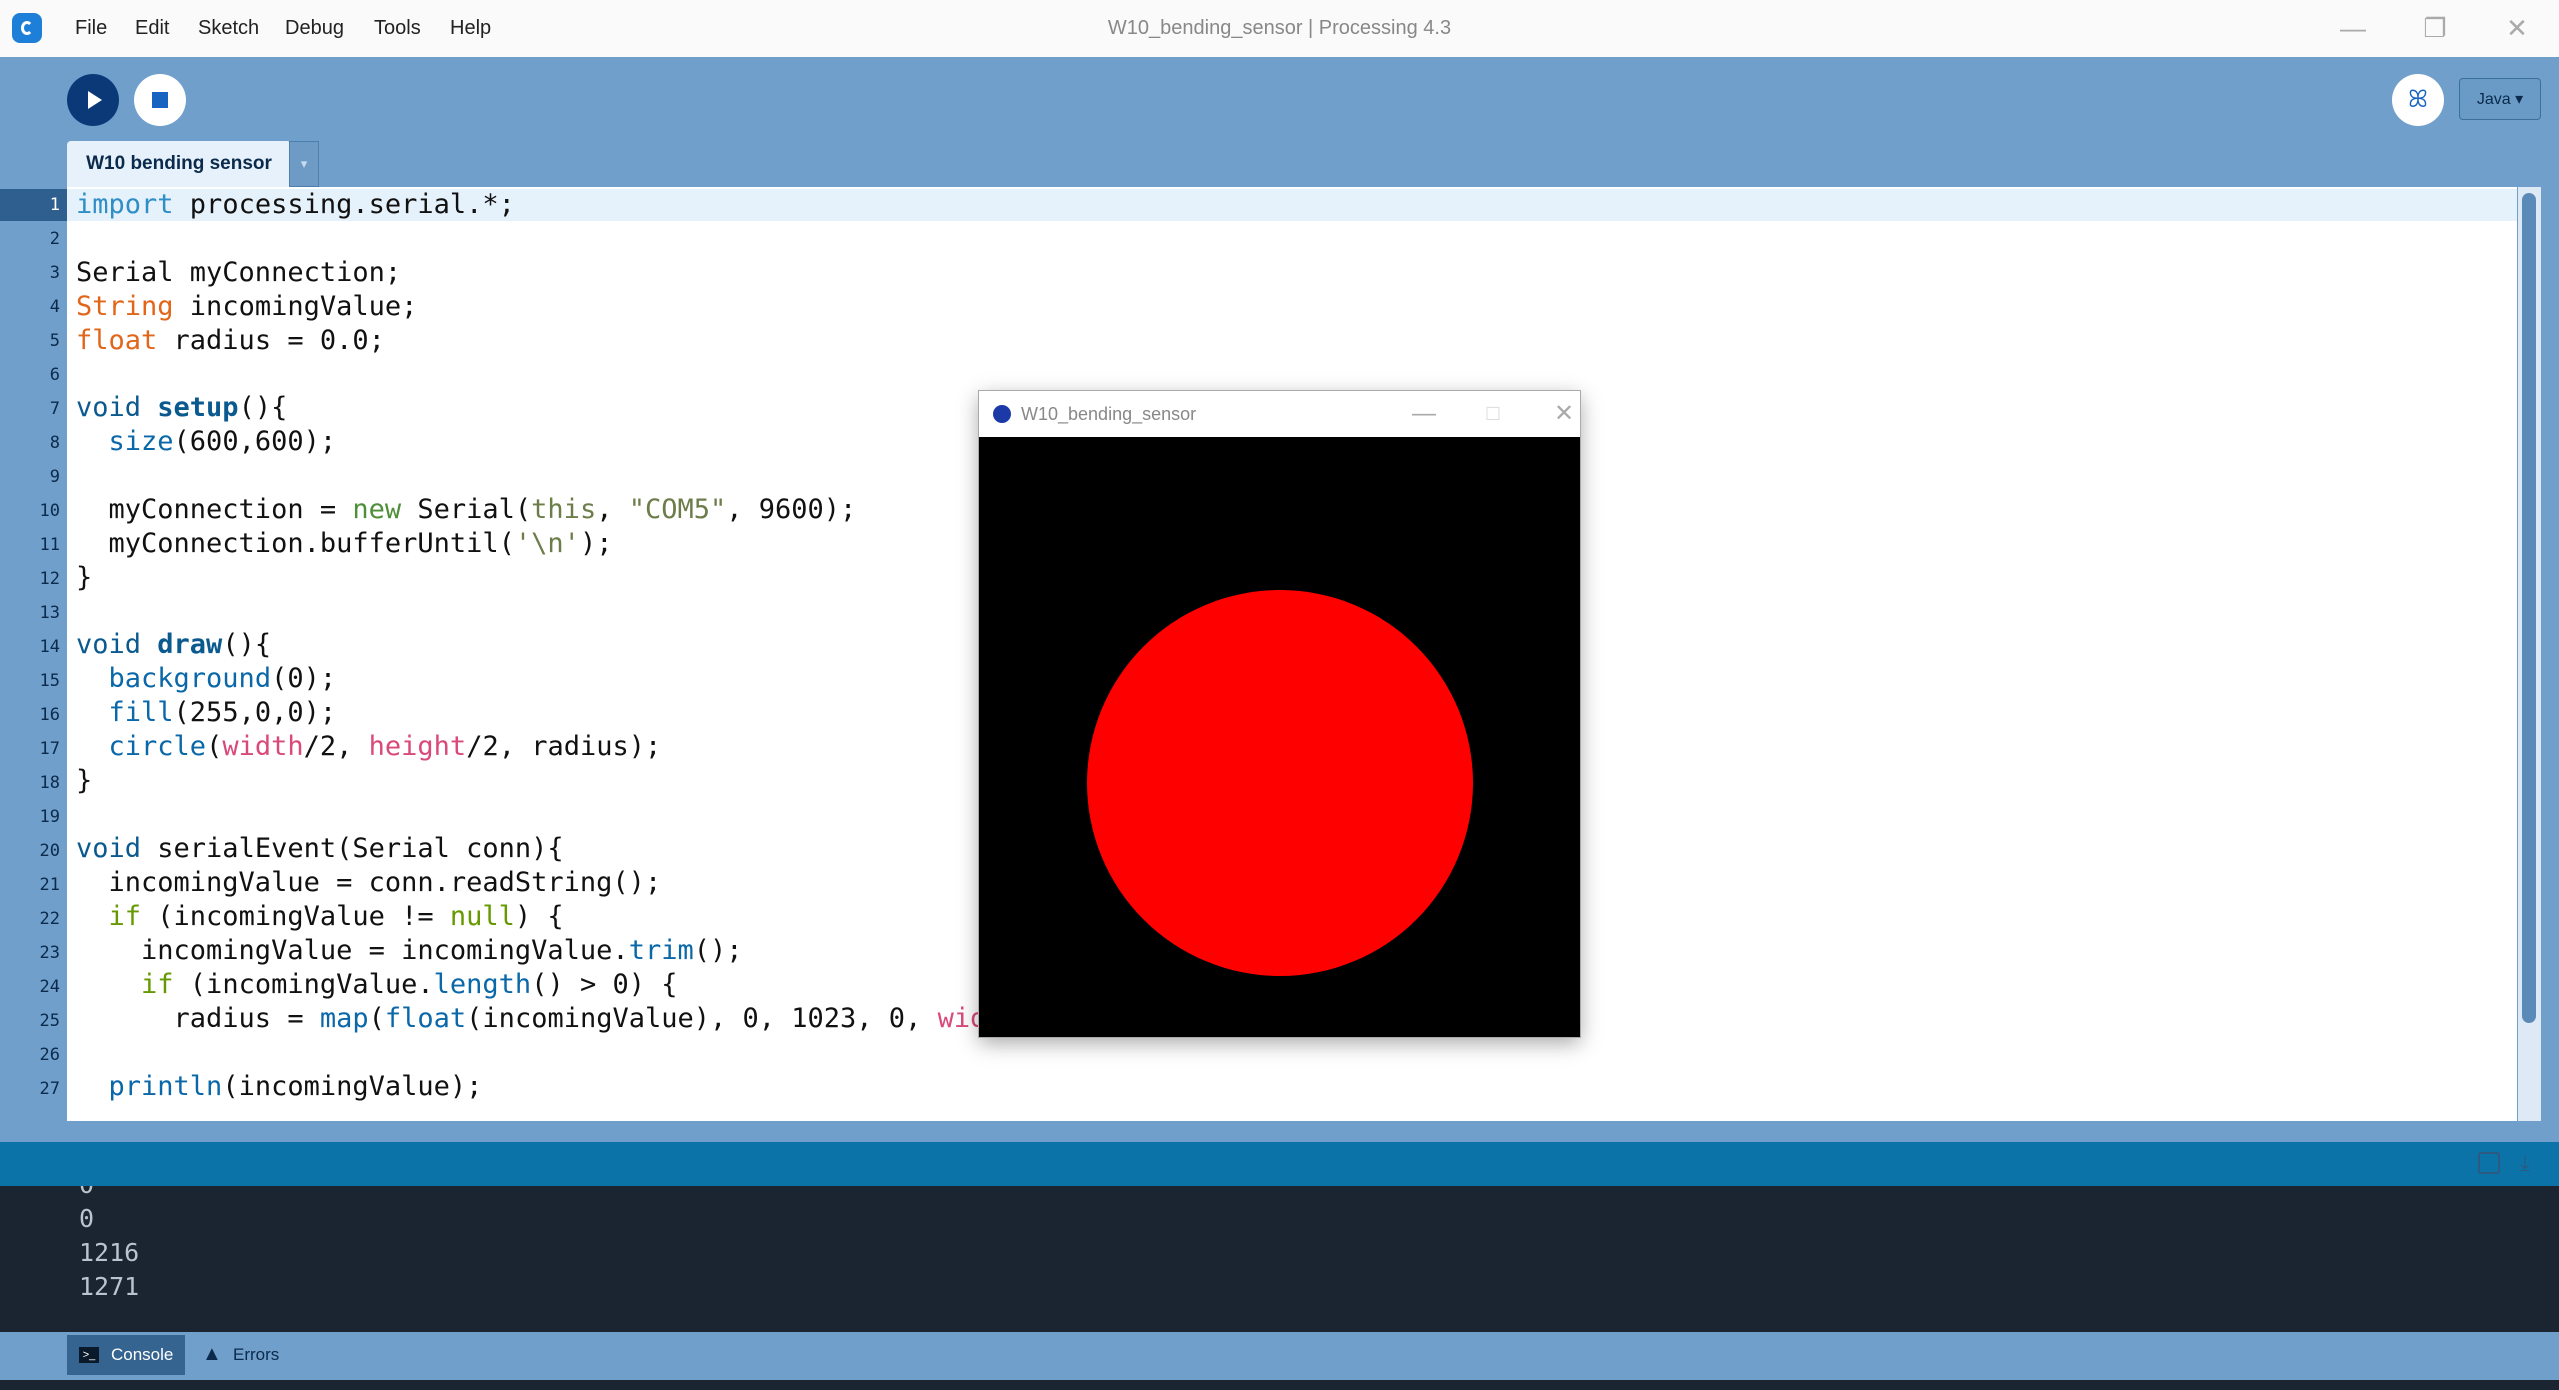  Describe the element at coordinates (2500, 99) in the screenshot. I see `mode-selector: Java ▾` at that location.